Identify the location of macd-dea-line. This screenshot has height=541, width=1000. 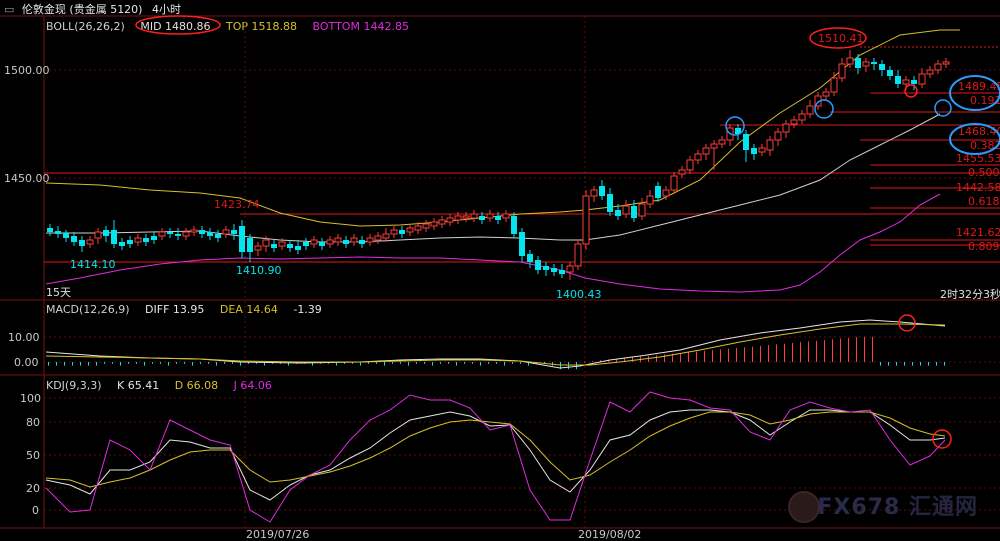
(495, 344).